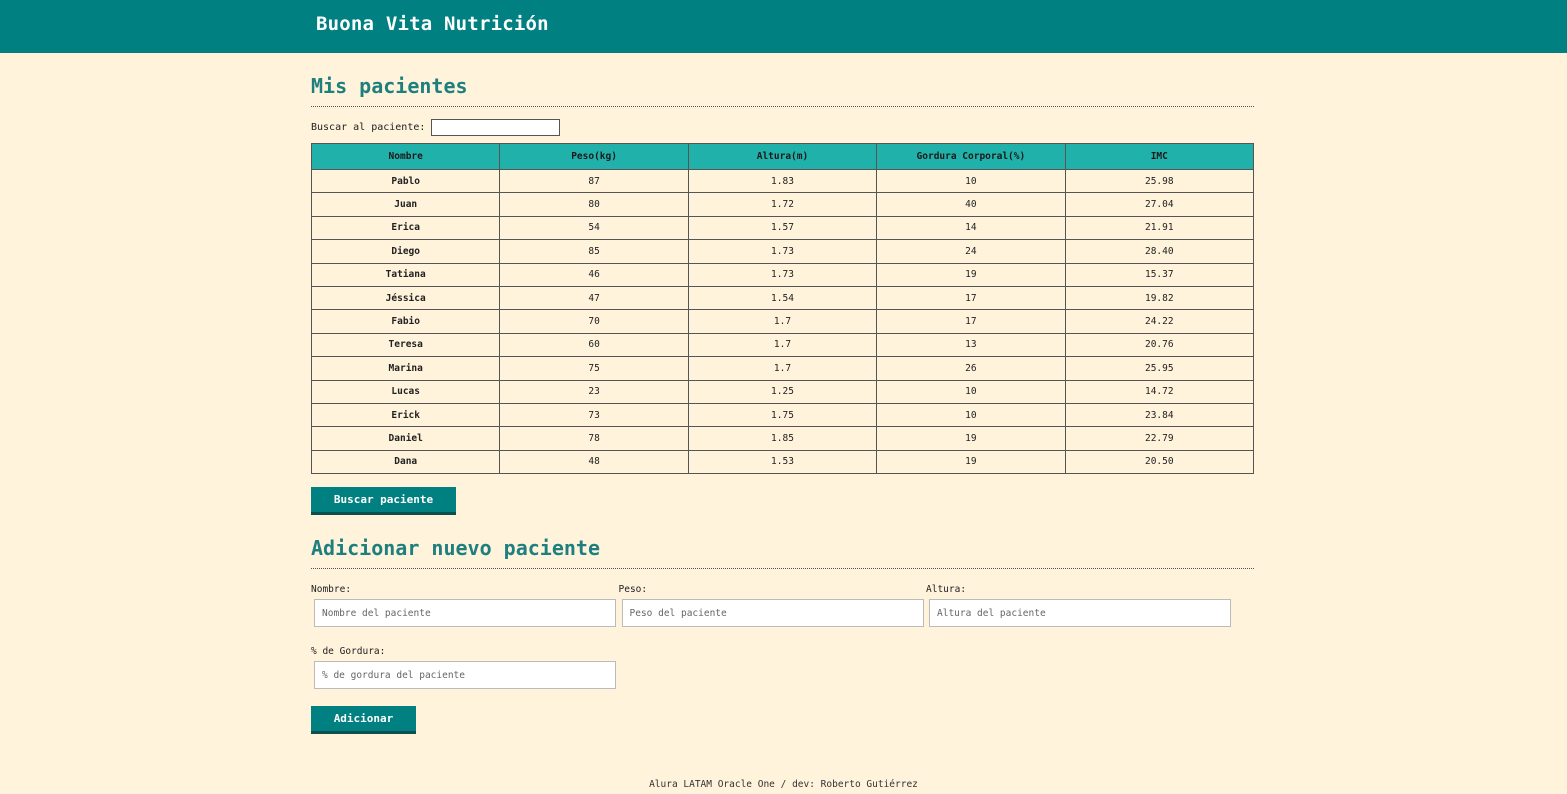 This screenshot has height=794, width=1567. I want to click on cell-peso: 54, so click(594, 228).